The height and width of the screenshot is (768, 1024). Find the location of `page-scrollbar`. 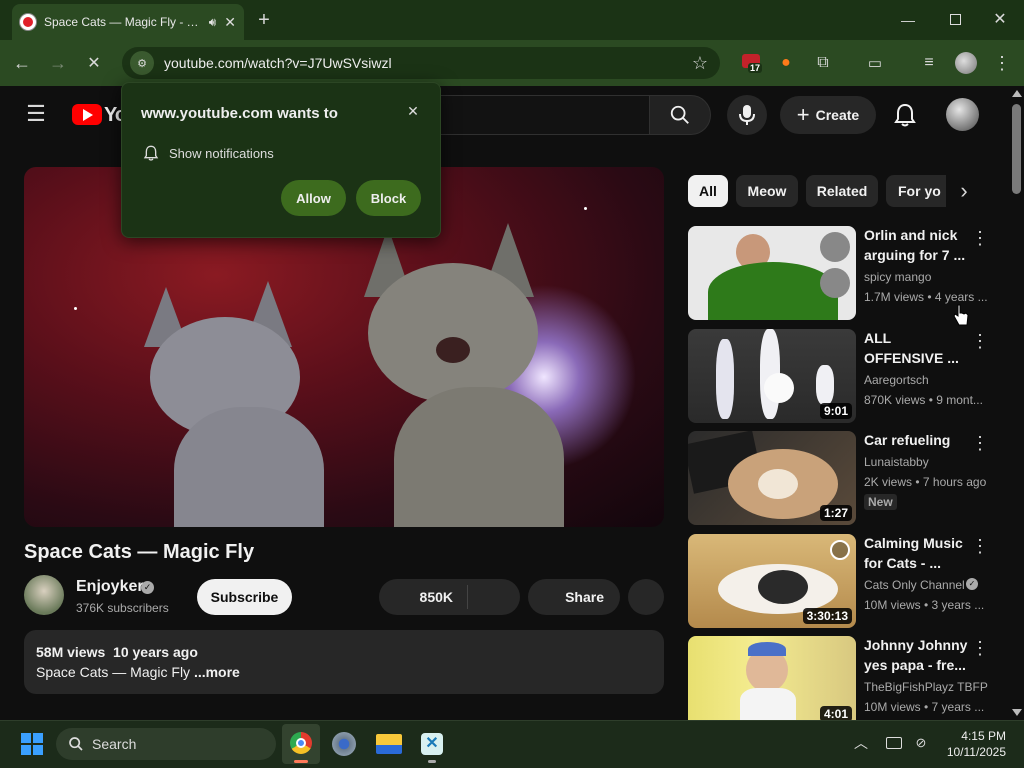

page-scrollbar is located at coordinates (1017, 405).